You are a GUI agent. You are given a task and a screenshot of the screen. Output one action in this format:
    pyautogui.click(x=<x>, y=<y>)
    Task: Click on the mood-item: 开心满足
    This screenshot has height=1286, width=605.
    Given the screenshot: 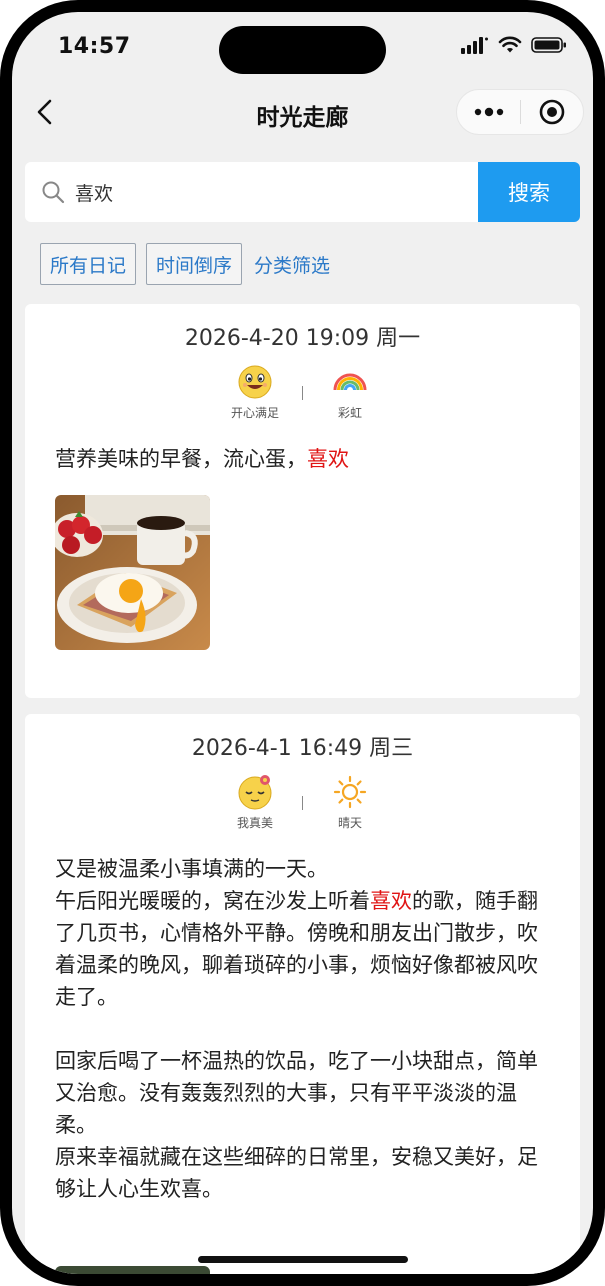 What is the action you would take?
    pyautogui.click(x=255, y=392)
    